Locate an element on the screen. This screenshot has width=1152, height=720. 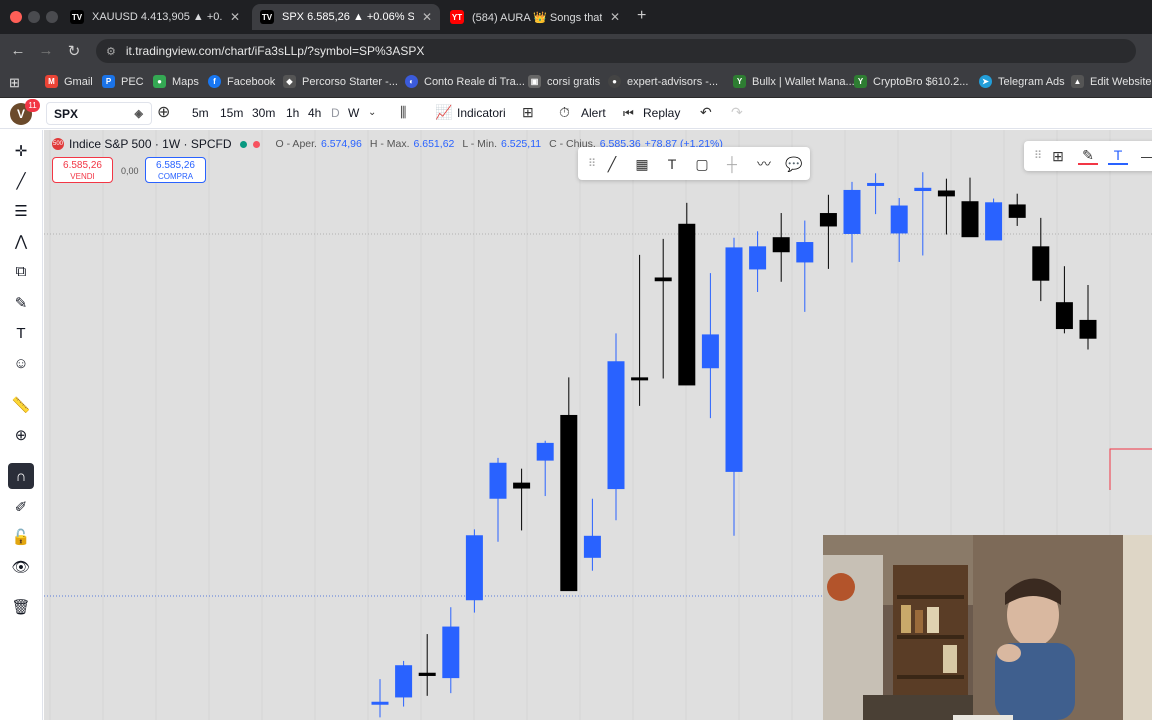
new-tab-button: + is located at coordinates (641, 16).